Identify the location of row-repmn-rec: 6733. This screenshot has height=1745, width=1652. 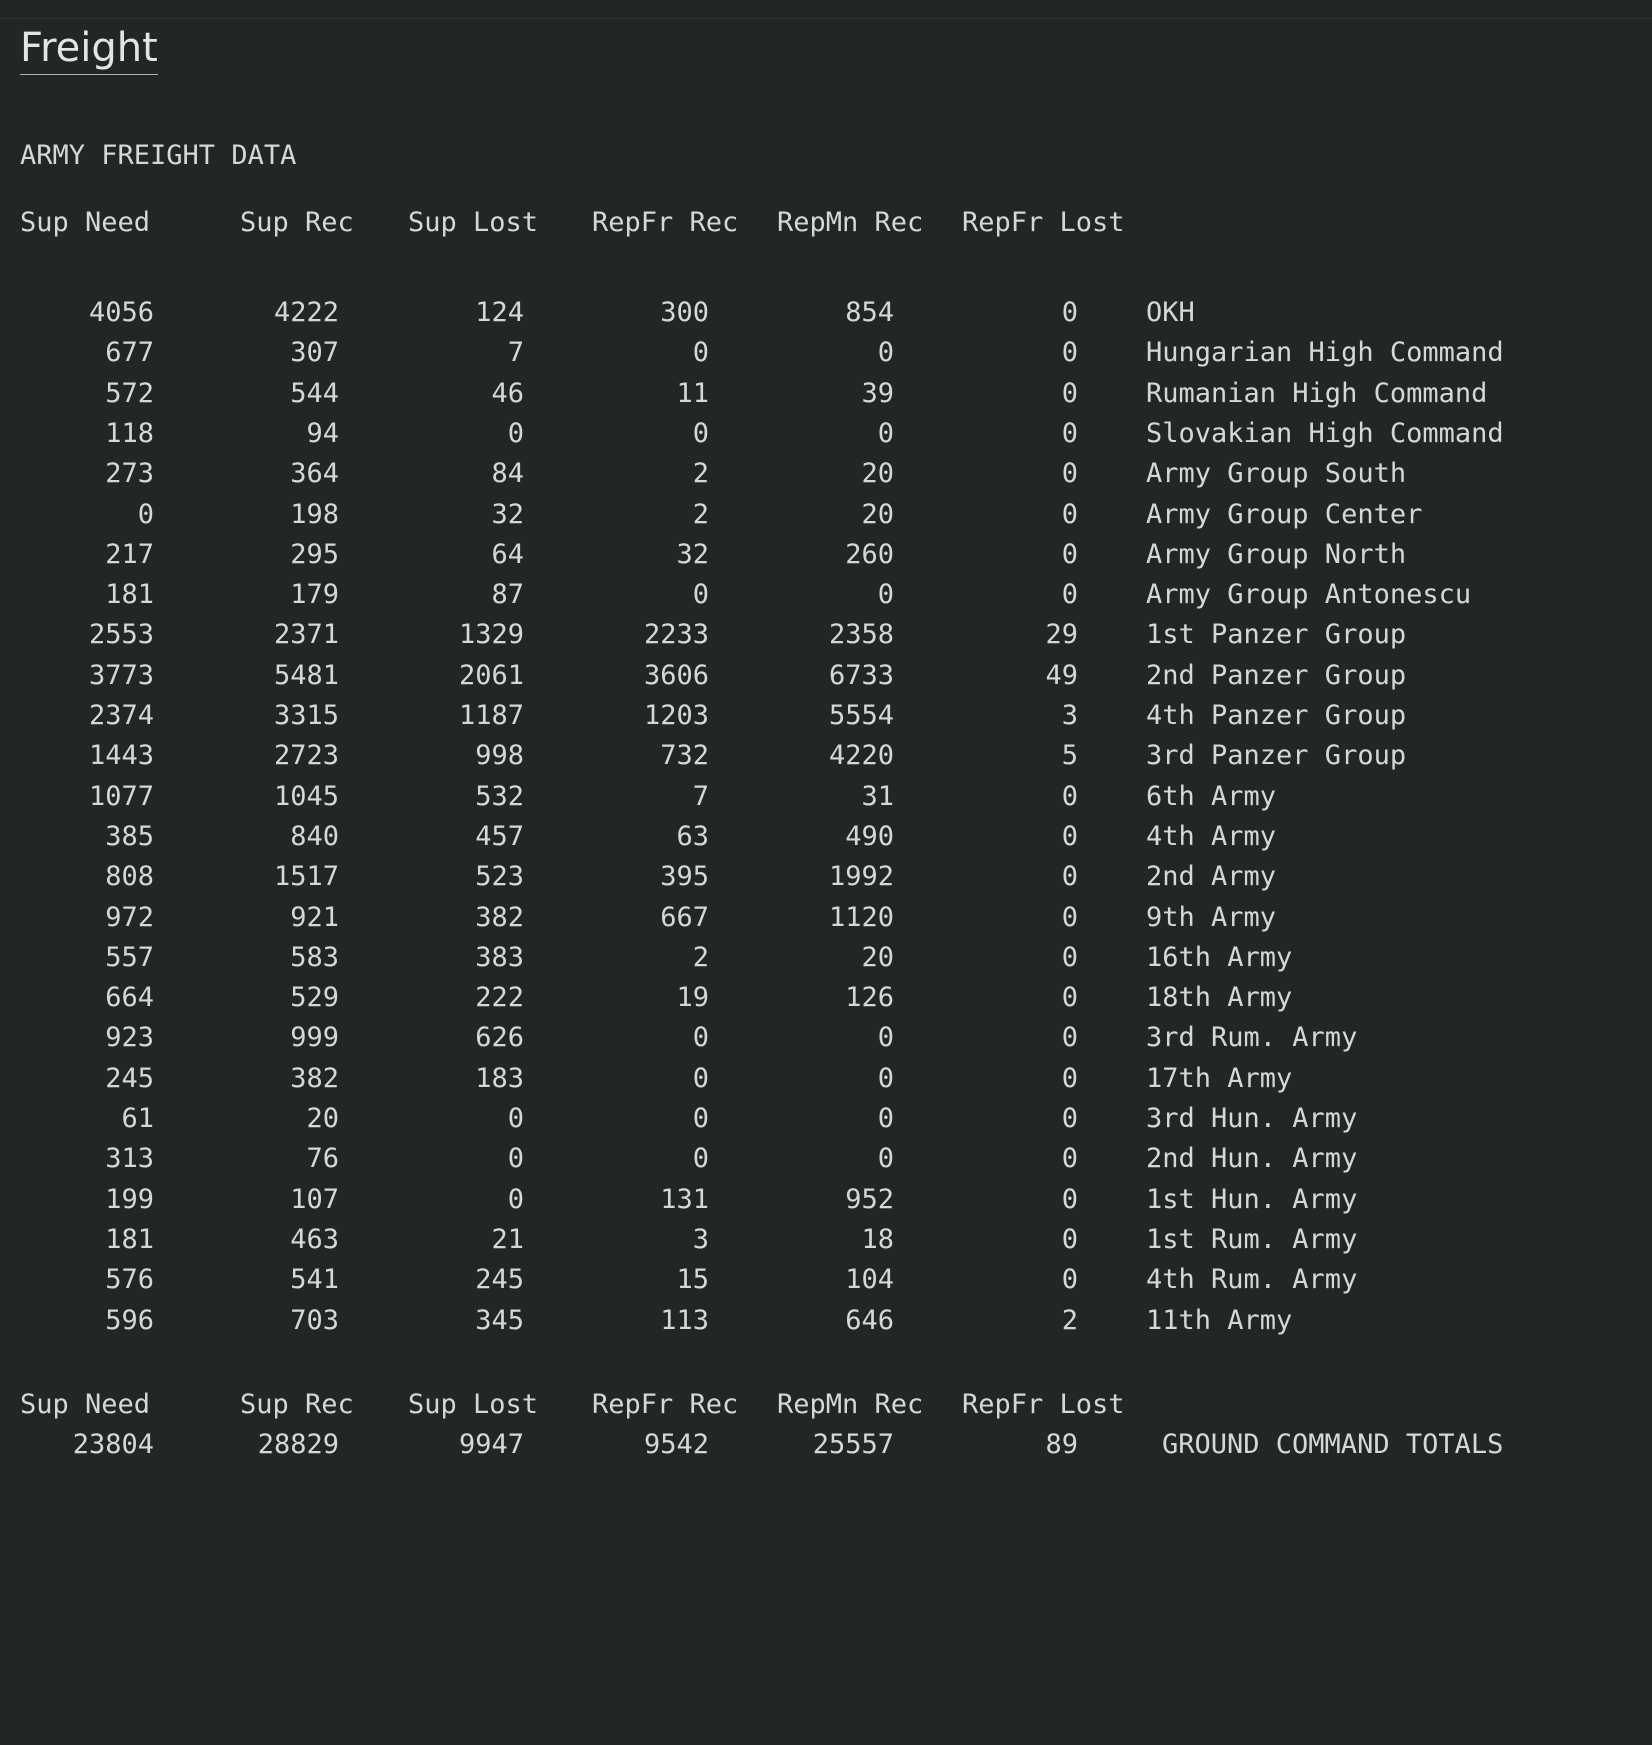
(861, 675).